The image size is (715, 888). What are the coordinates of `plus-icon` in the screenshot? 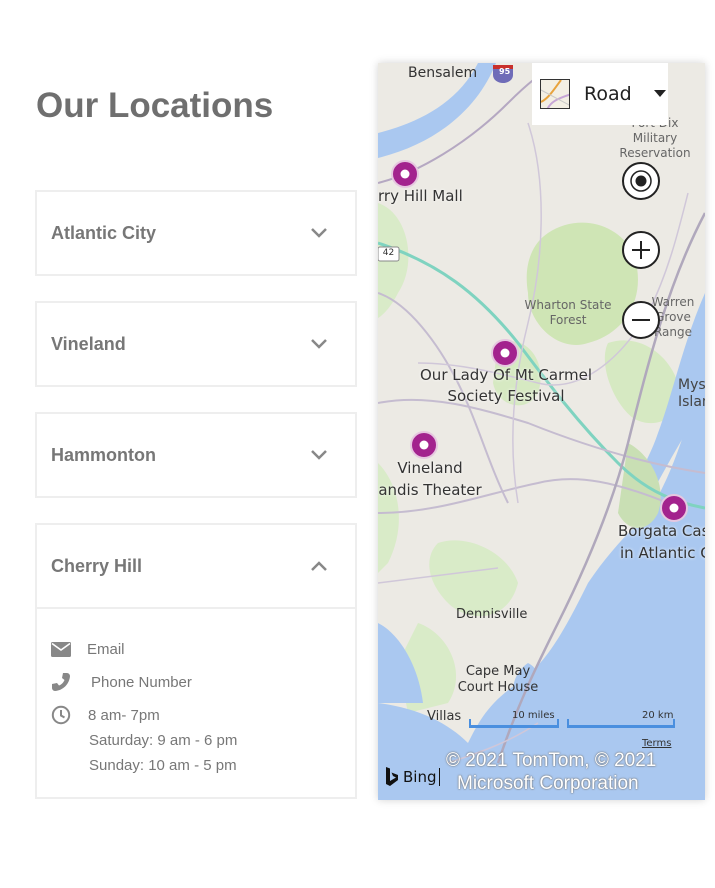 It's located at (641, 250).